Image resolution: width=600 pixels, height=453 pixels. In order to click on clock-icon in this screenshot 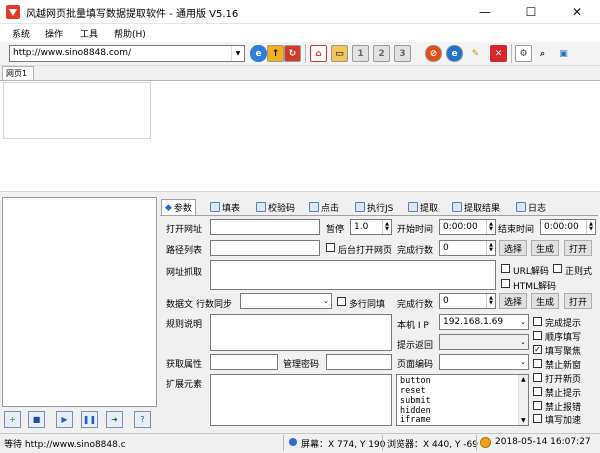, I will do `click(485, 442)`.